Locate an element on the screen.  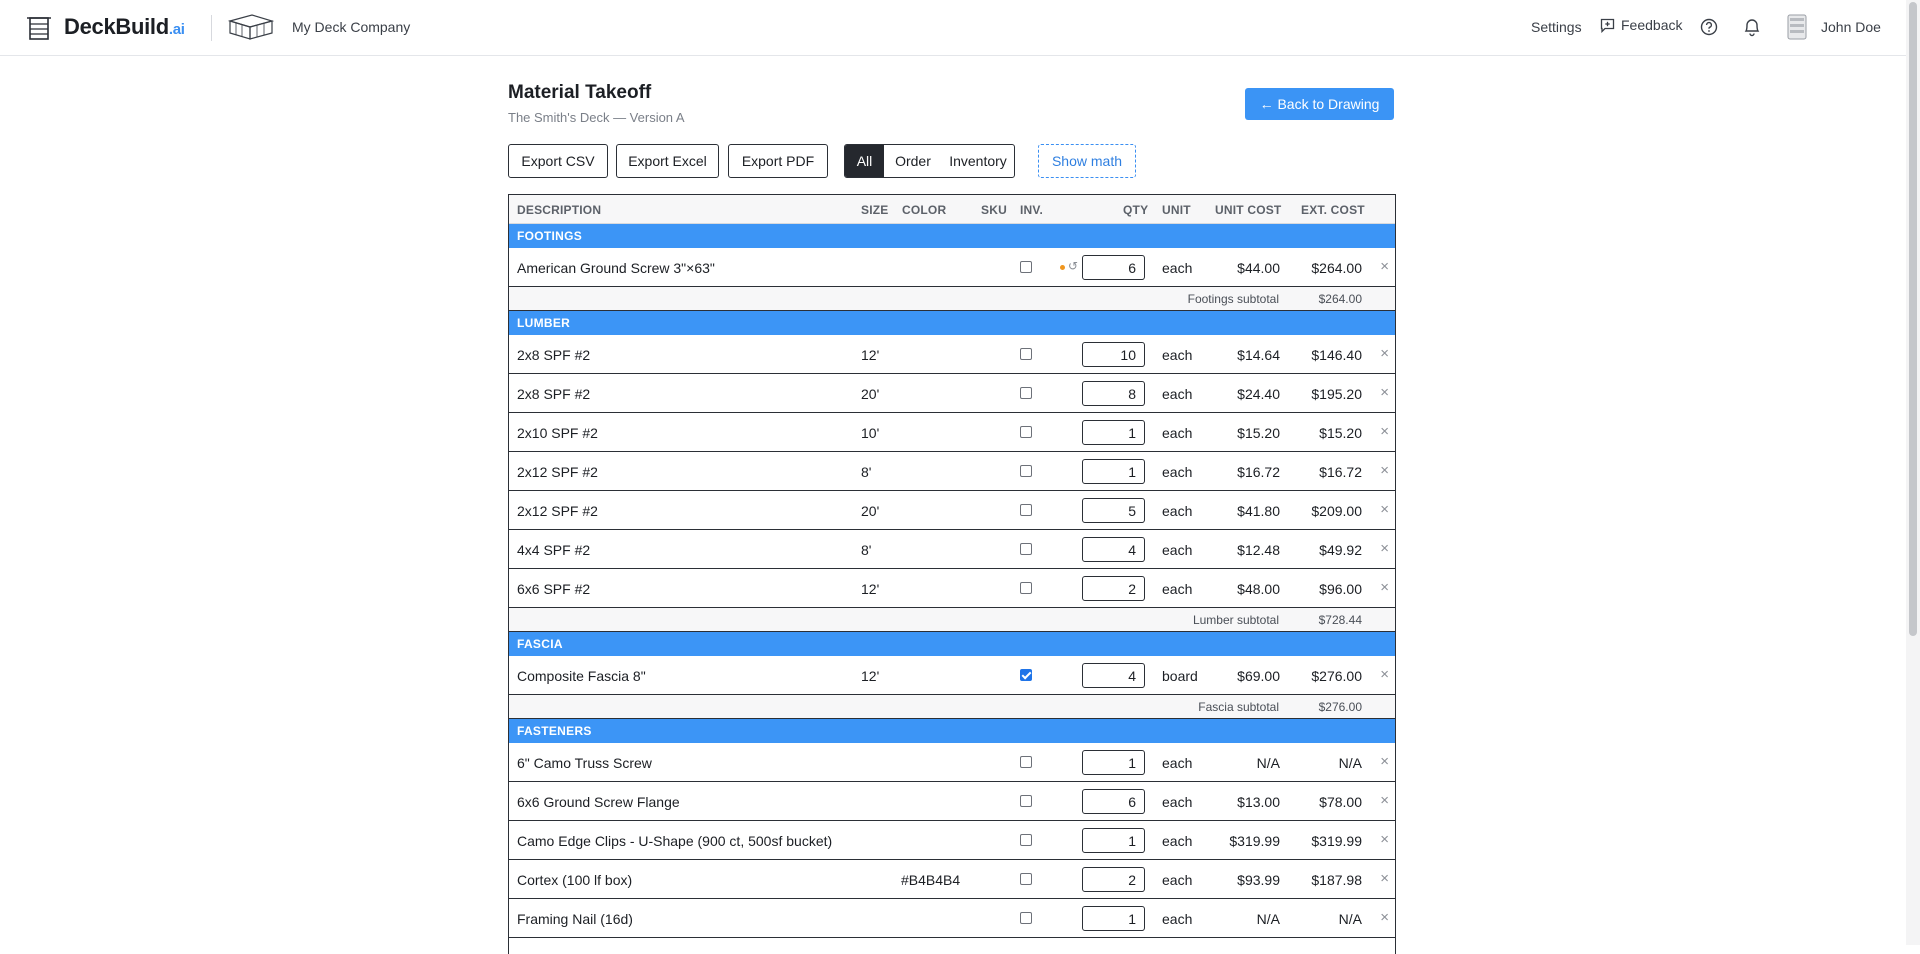
item-size: 10' is located at coordinates (870, 433).